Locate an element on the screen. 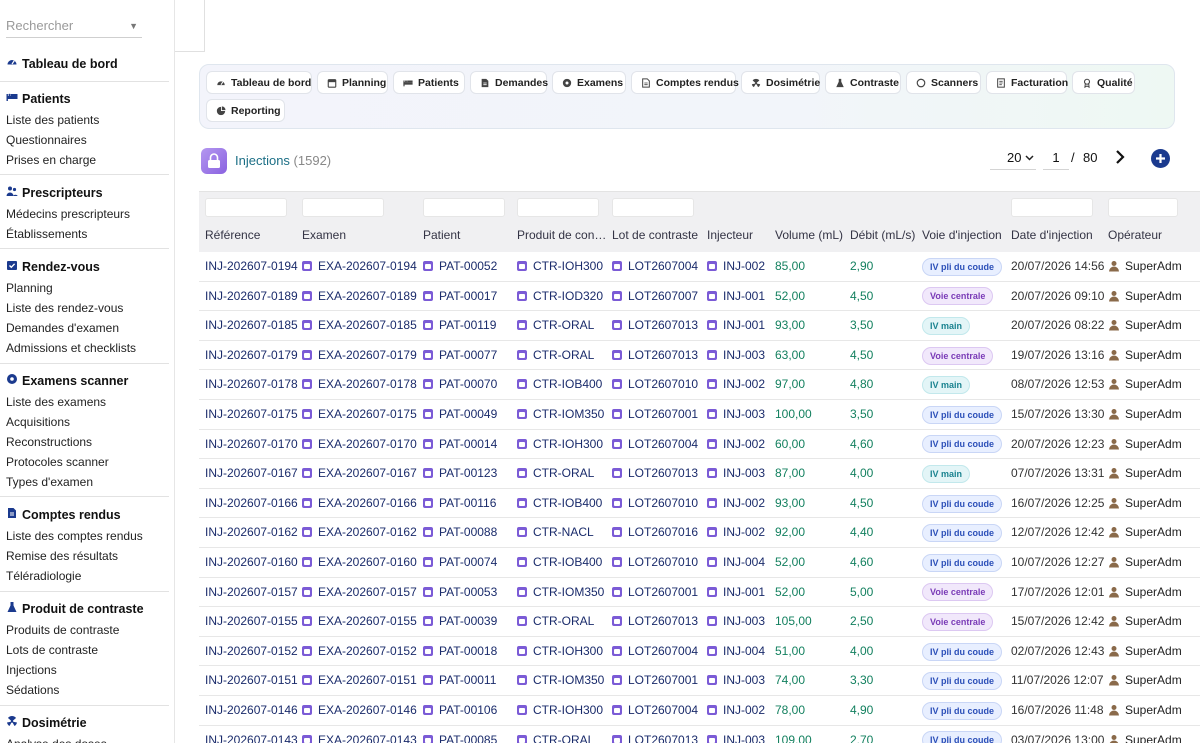  exam-link: EXA-202607-0157 is located at coordinates (365, 592).